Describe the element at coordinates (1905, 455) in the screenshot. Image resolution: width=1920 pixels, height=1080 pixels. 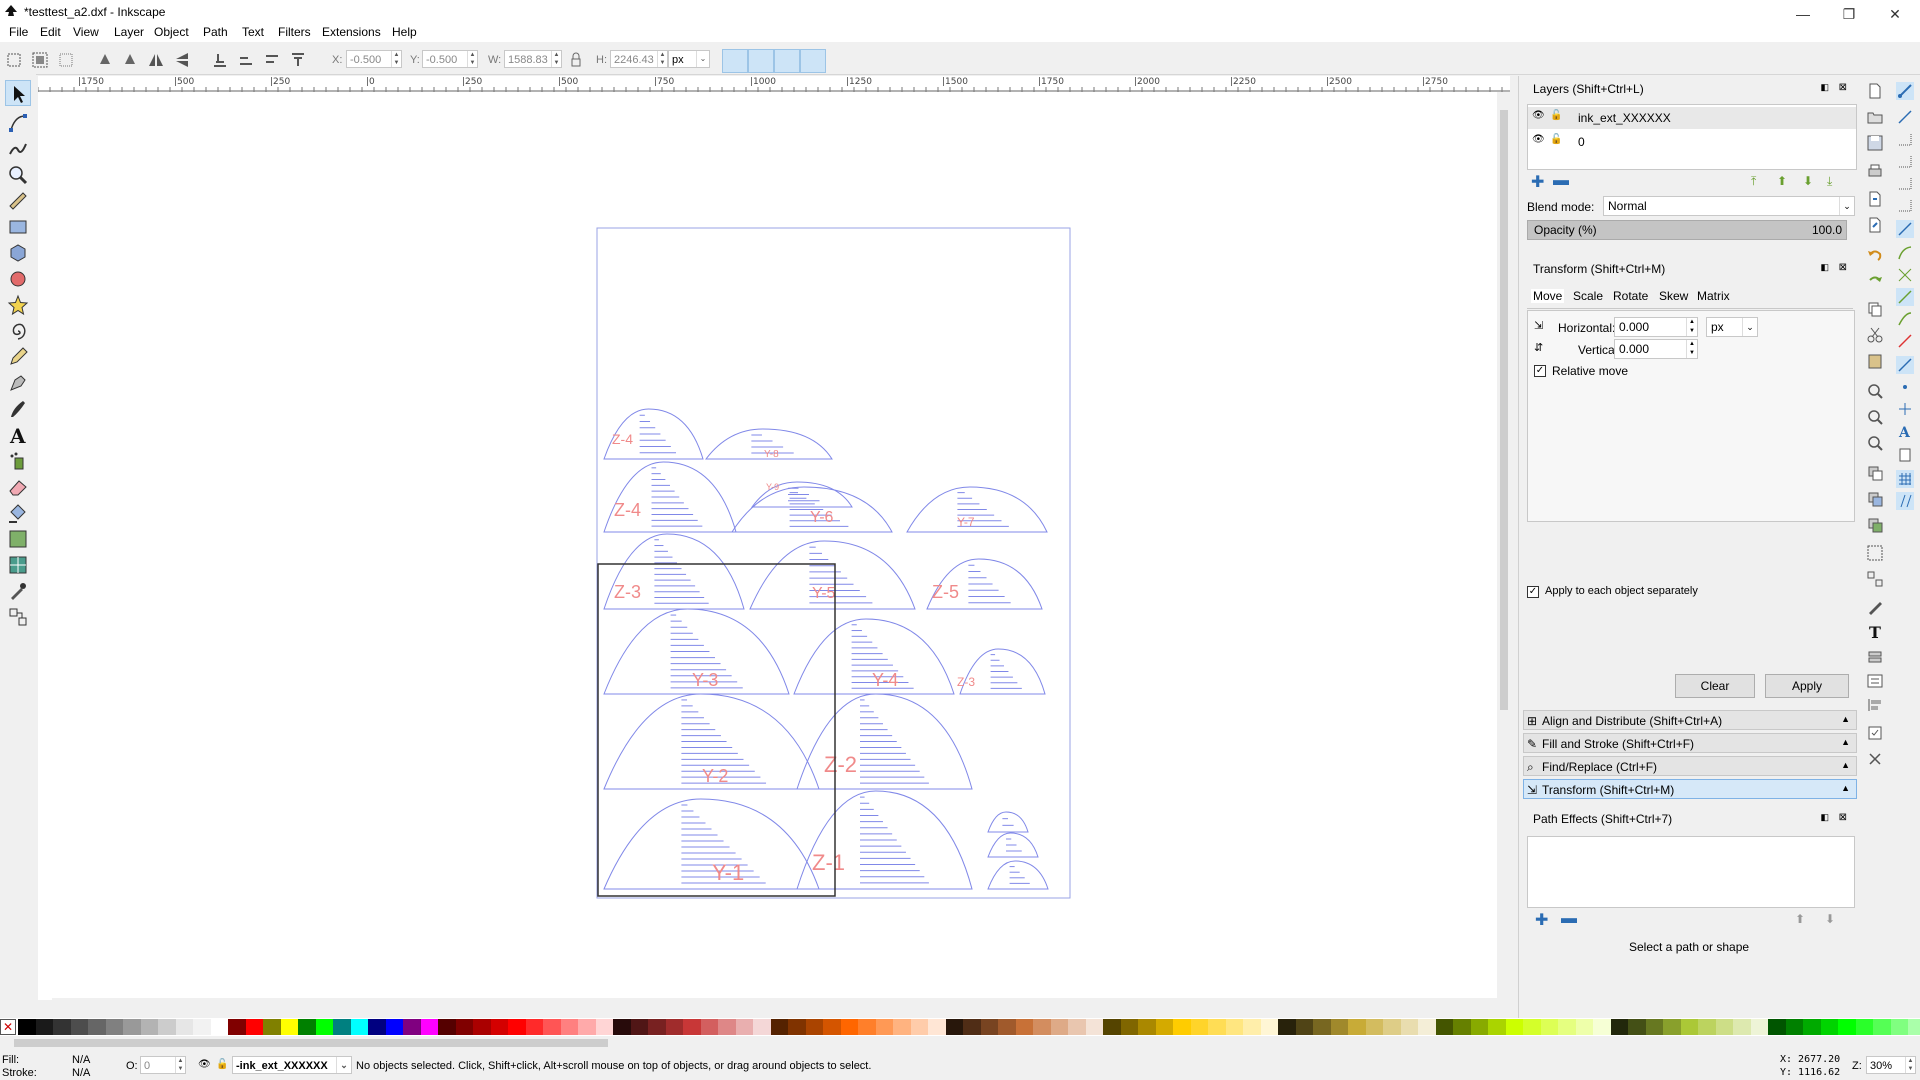
I see `snap-page-border-icon` at that location.